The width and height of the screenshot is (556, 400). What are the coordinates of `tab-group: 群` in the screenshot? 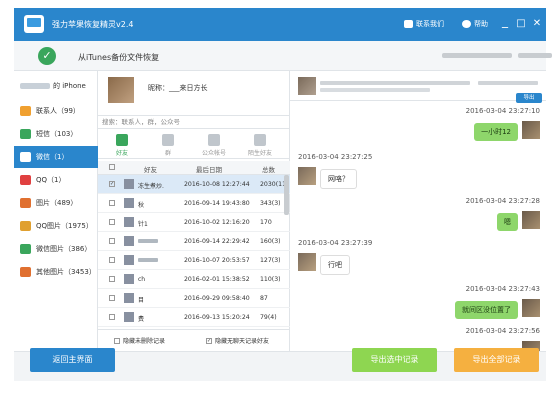 It's located at (168, 145).